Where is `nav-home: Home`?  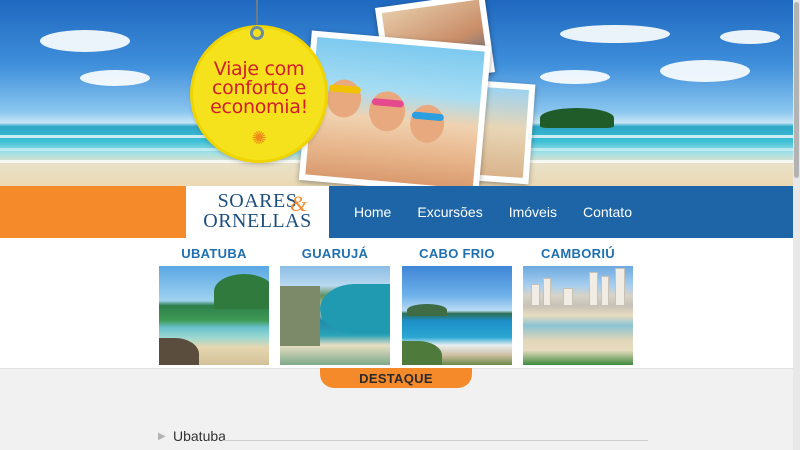 nav-home: Home is located at coordinates (372, 212).